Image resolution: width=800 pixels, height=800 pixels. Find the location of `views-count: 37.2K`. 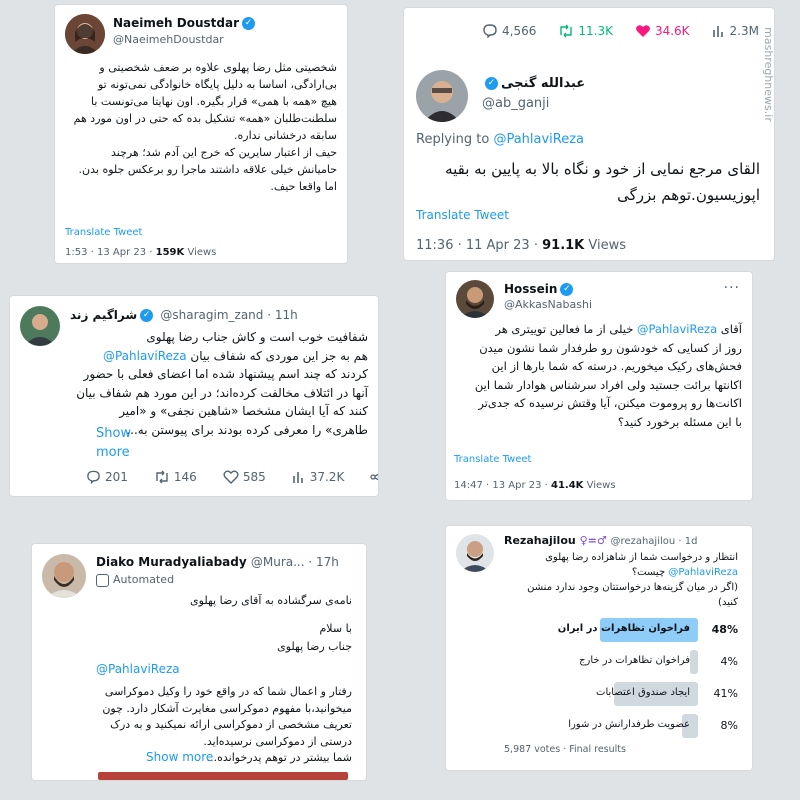

views-count: 37.2K is located at coordinates (327, 477).